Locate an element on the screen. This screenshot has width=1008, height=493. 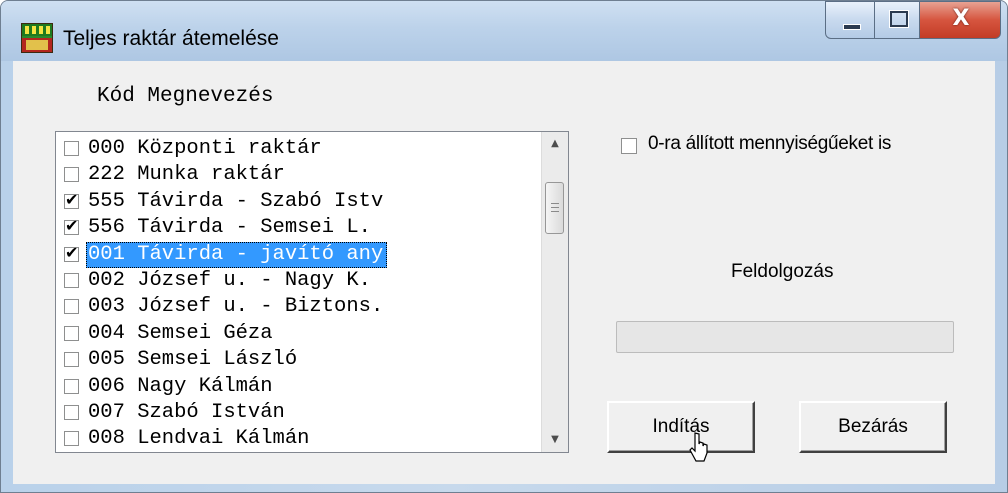
list-item: 005 Semsei László is located at coordinates (298, 360).